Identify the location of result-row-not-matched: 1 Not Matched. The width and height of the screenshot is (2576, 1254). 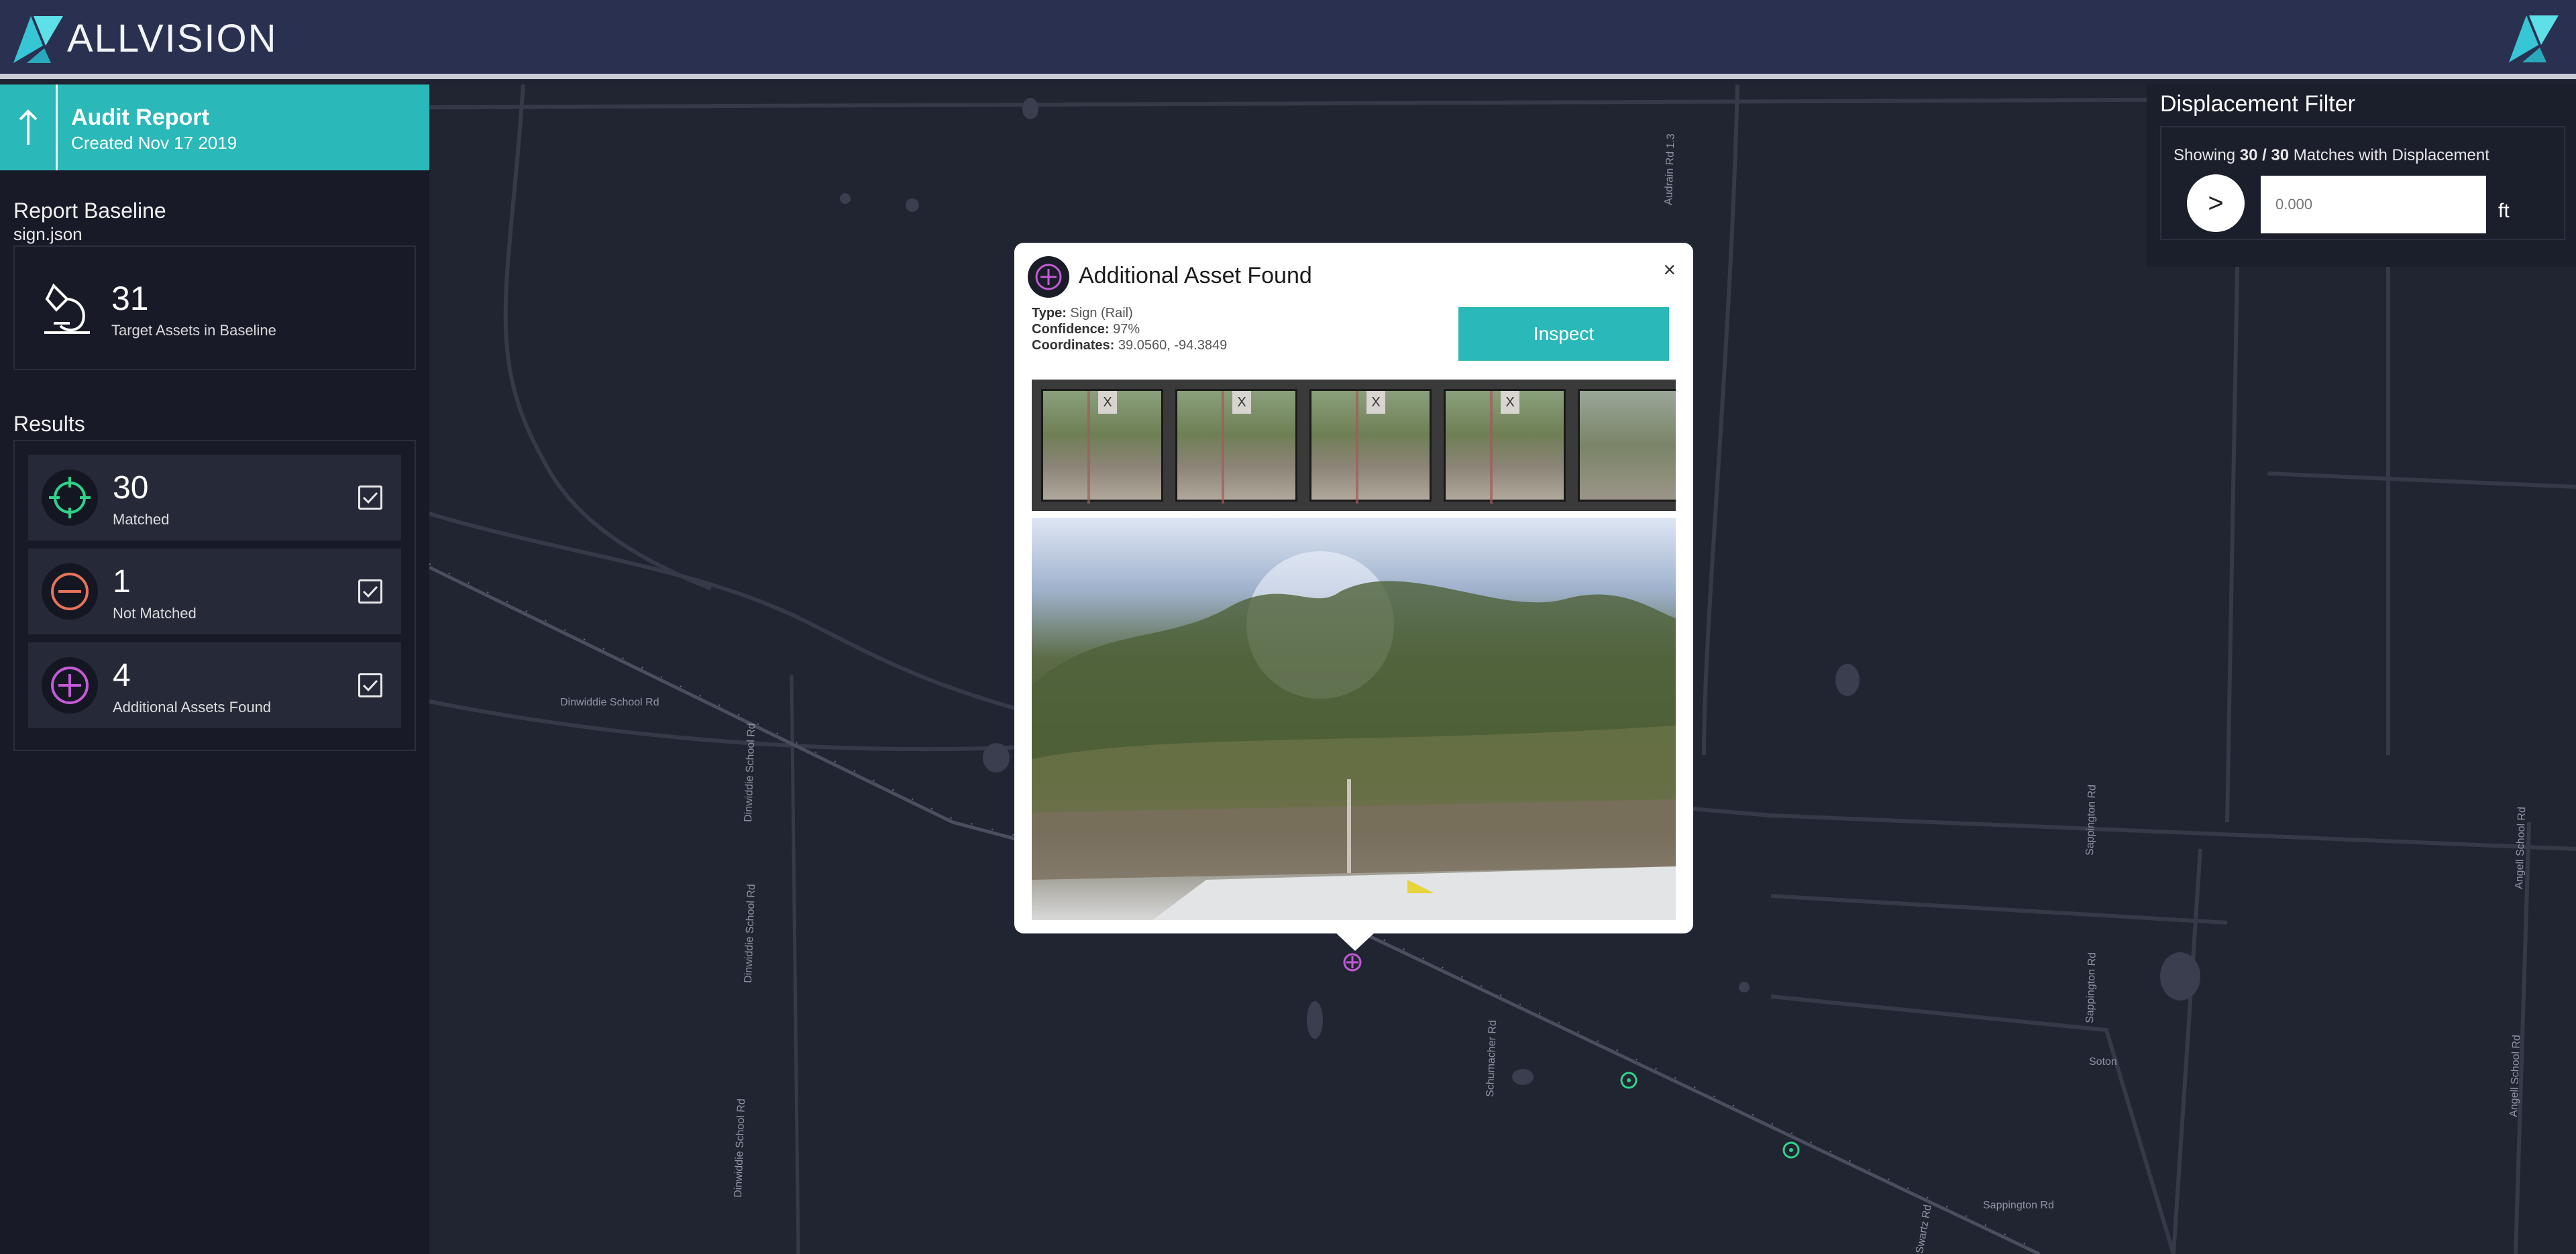
(214, 591).